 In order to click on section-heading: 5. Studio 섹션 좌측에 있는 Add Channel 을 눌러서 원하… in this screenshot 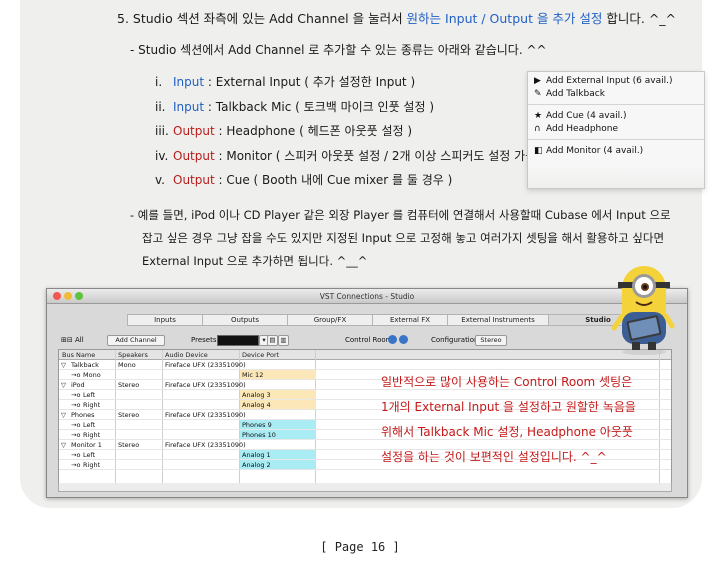, I will do `click(397, 18)`.